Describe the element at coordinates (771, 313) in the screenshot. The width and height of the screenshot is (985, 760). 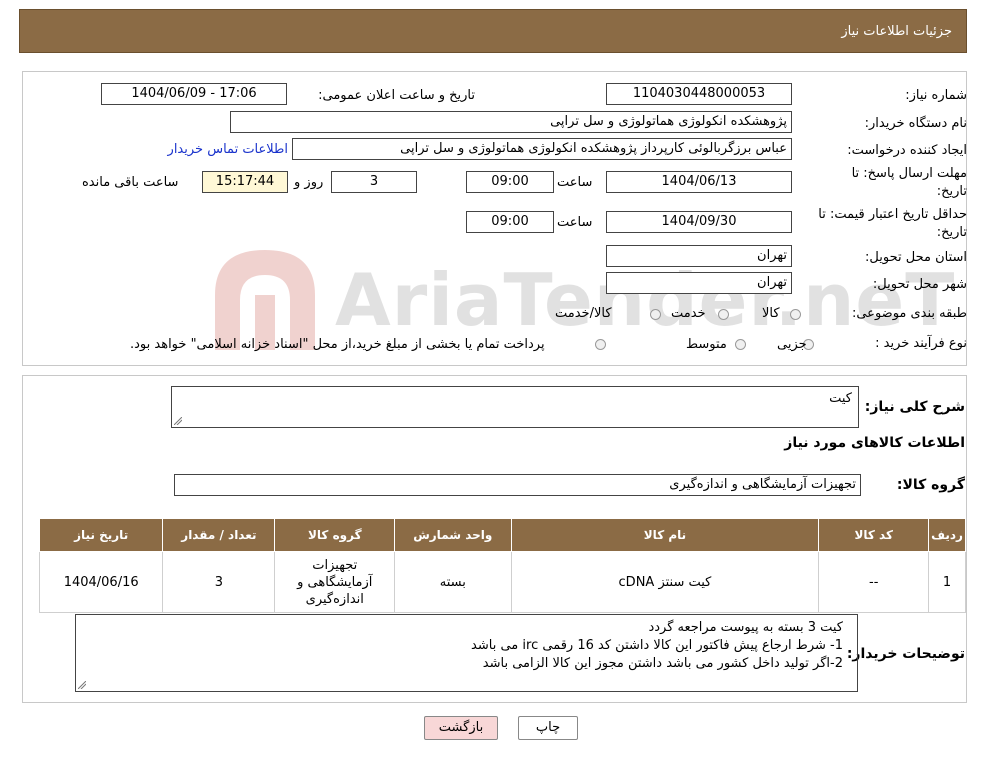
I see `category-option-goods: کالا` at that location.